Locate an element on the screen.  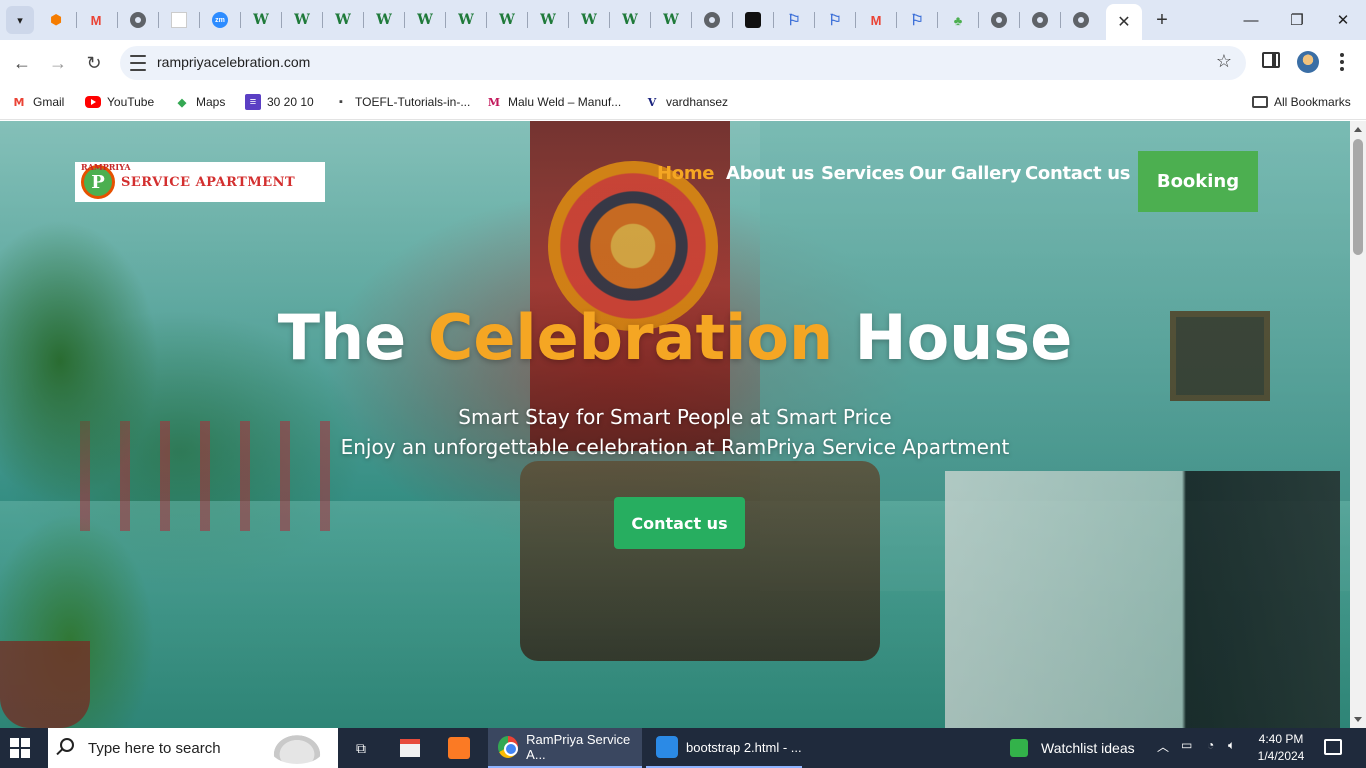
tab-favicon-plant-icon: ♣ is located at coordinates (958, 20).